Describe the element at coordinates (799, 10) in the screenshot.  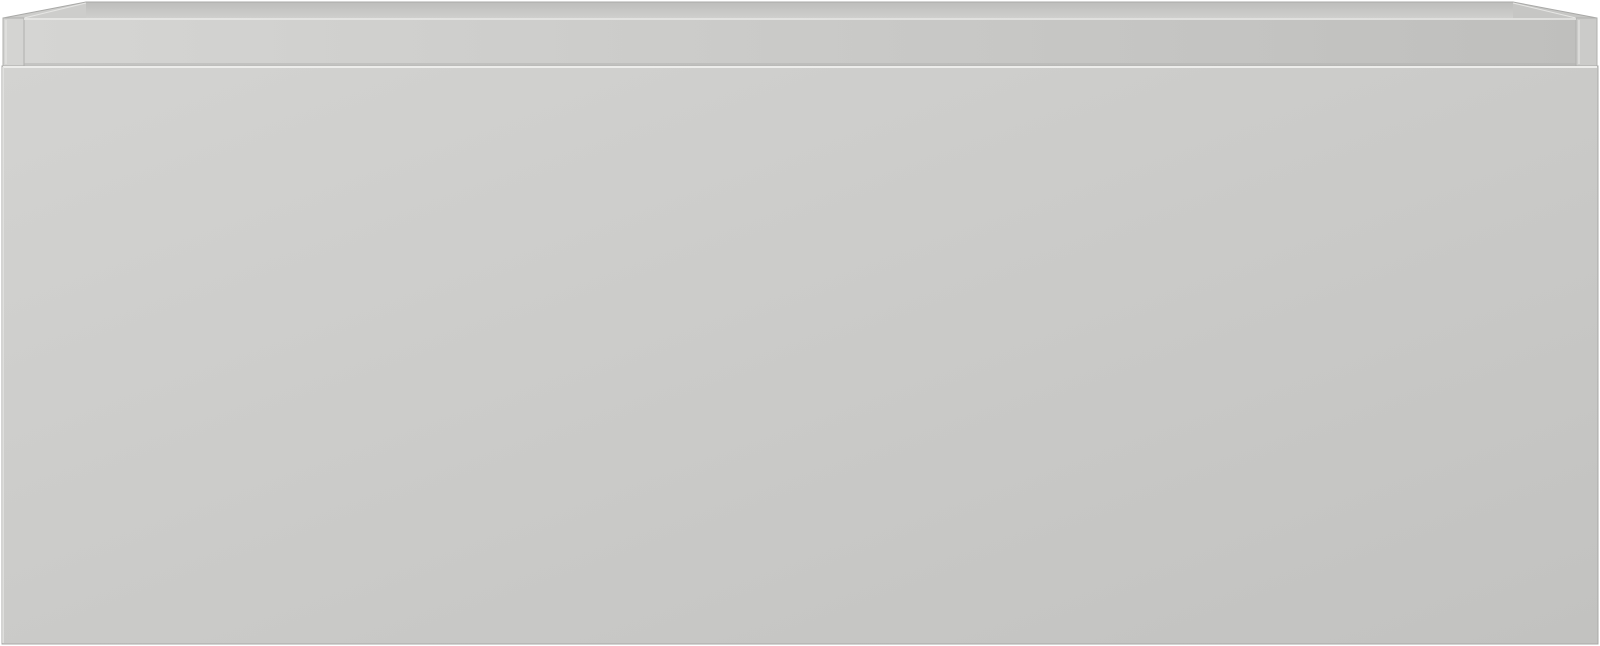
I see `drawer-back-wall` at that location.